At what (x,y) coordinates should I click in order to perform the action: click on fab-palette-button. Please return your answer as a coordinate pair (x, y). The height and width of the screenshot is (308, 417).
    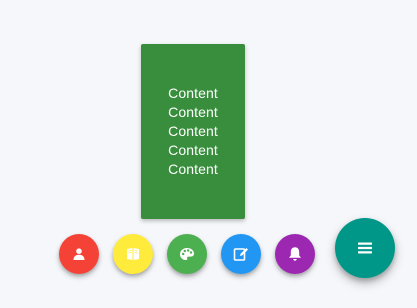
    Looking at the image, I should click on (187, 254).